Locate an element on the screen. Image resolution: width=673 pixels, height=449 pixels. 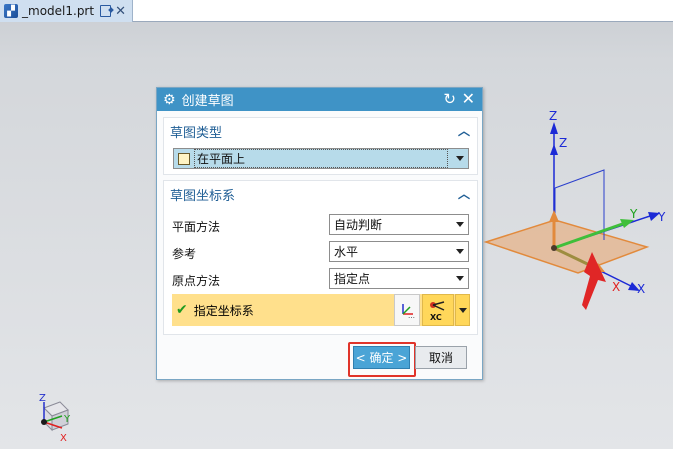
sketch-csys-title: 草图坐标系 is located at coordinates (203, 196).